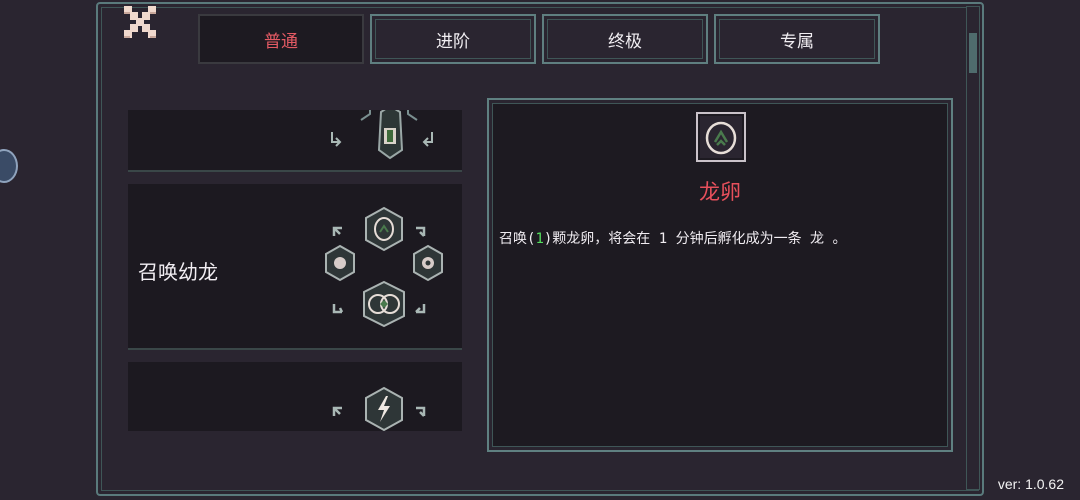 Image resolution: width=1080 pixels, height=500 pixels. What do you see at coordinates (517, 239) in the screenshot?
I see `detail-desc-prefix: 召唤(` at bounding box center [517, 239].